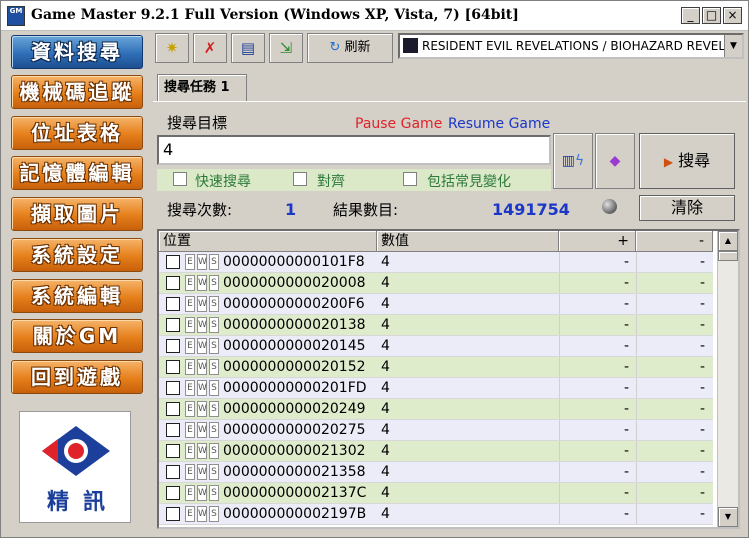 This screenshot has width=749, height=538. What do you see at coordinates (615, 161) in the screenshot?
I see `eraser-button: ◆` at bounding box center [615, 161].